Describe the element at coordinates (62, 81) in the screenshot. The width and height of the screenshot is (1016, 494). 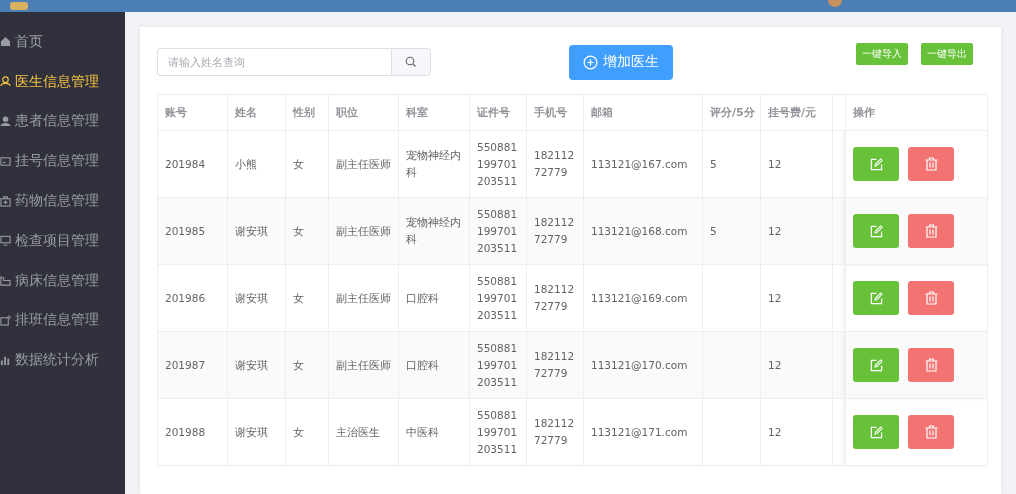
I see `sidebar-item: 医生信息管理` at that location.